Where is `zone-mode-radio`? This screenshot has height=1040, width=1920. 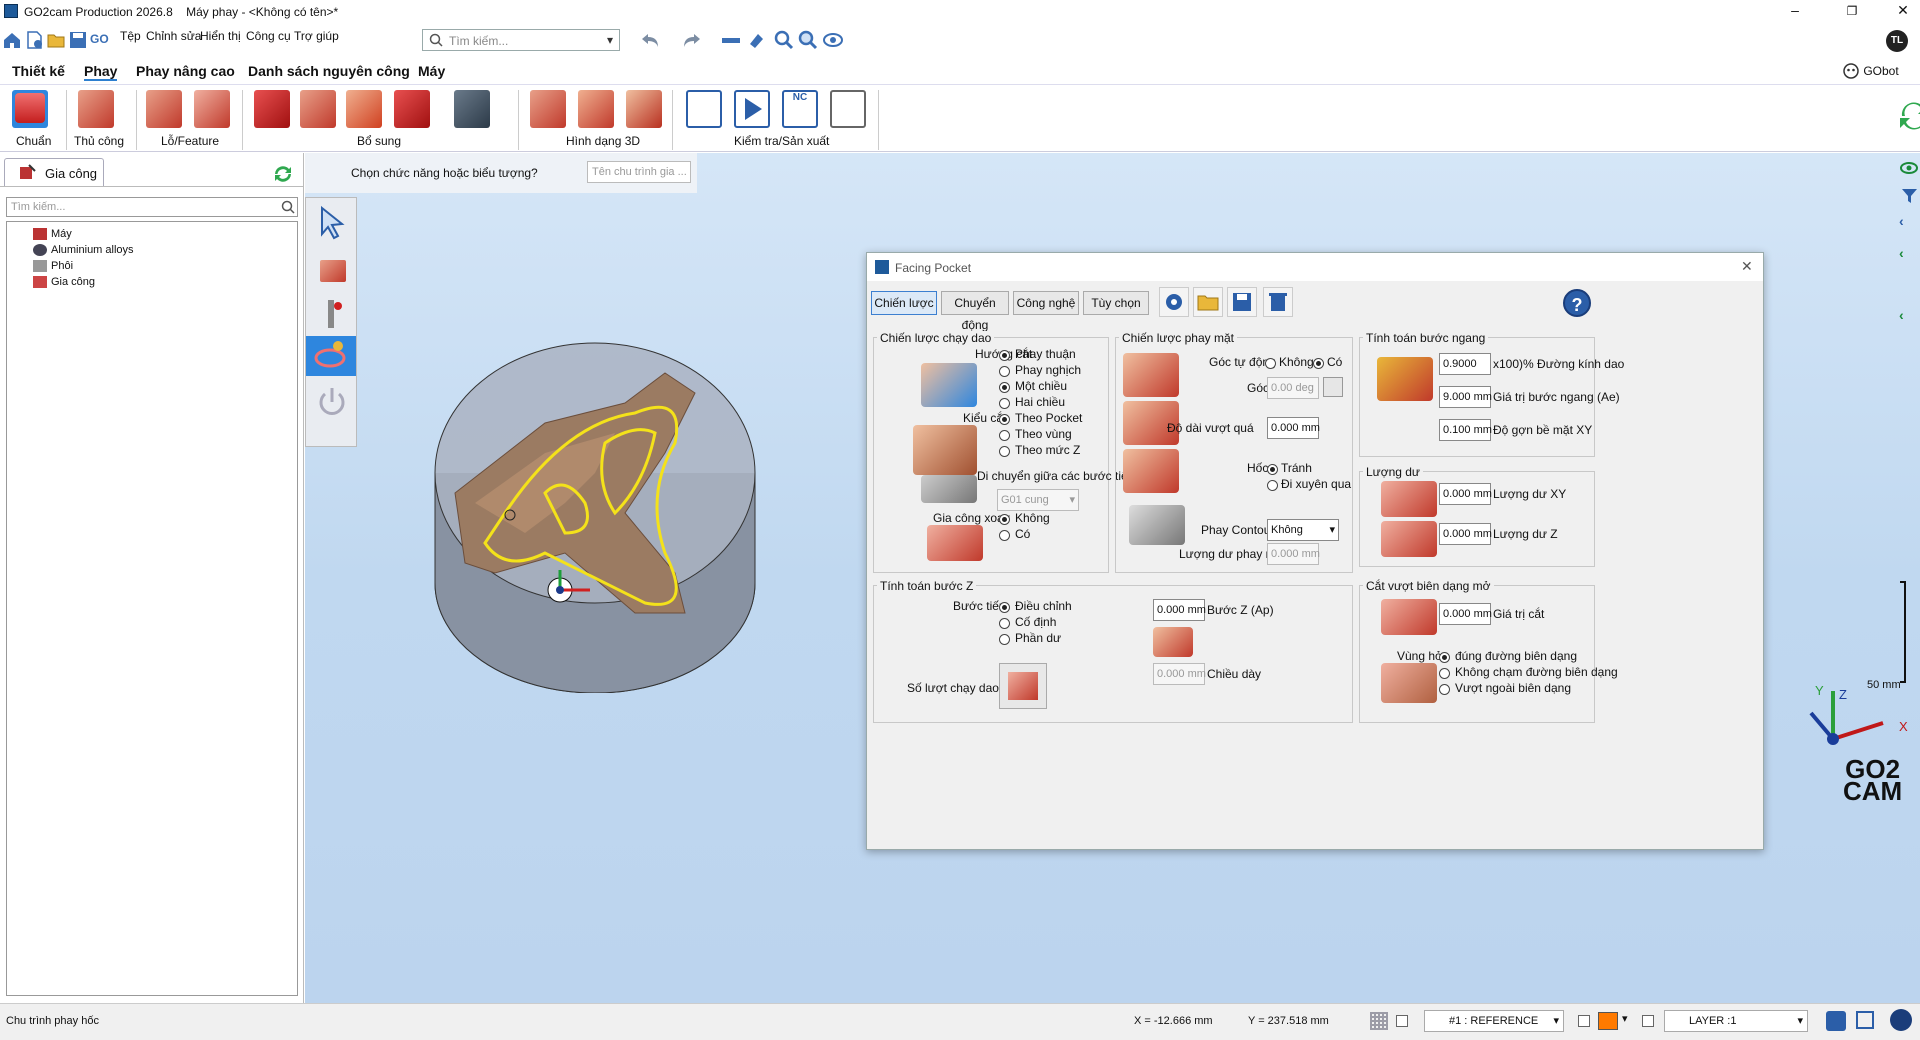 zone-mode-radio is located at coordinates (1004, 435).